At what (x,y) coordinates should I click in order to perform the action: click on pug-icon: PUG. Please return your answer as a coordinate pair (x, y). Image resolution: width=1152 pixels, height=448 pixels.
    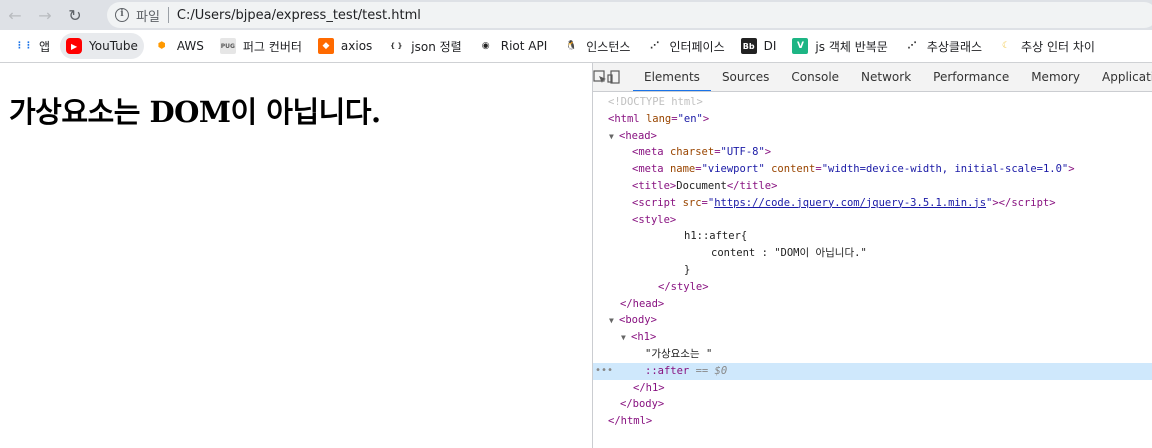
    Looking at the image, I should click on (227, 46).